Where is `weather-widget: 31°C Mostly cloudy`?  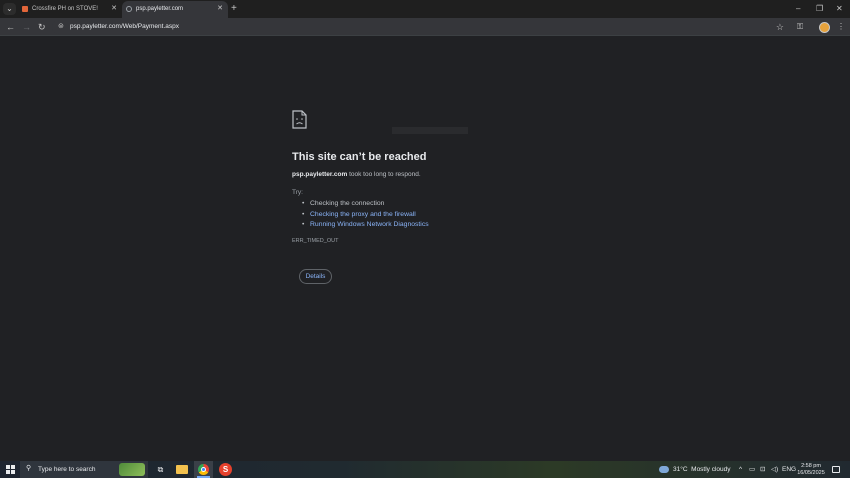 weather-widget: 31°C Mostly cloudy is located at coordinates (695, 469).